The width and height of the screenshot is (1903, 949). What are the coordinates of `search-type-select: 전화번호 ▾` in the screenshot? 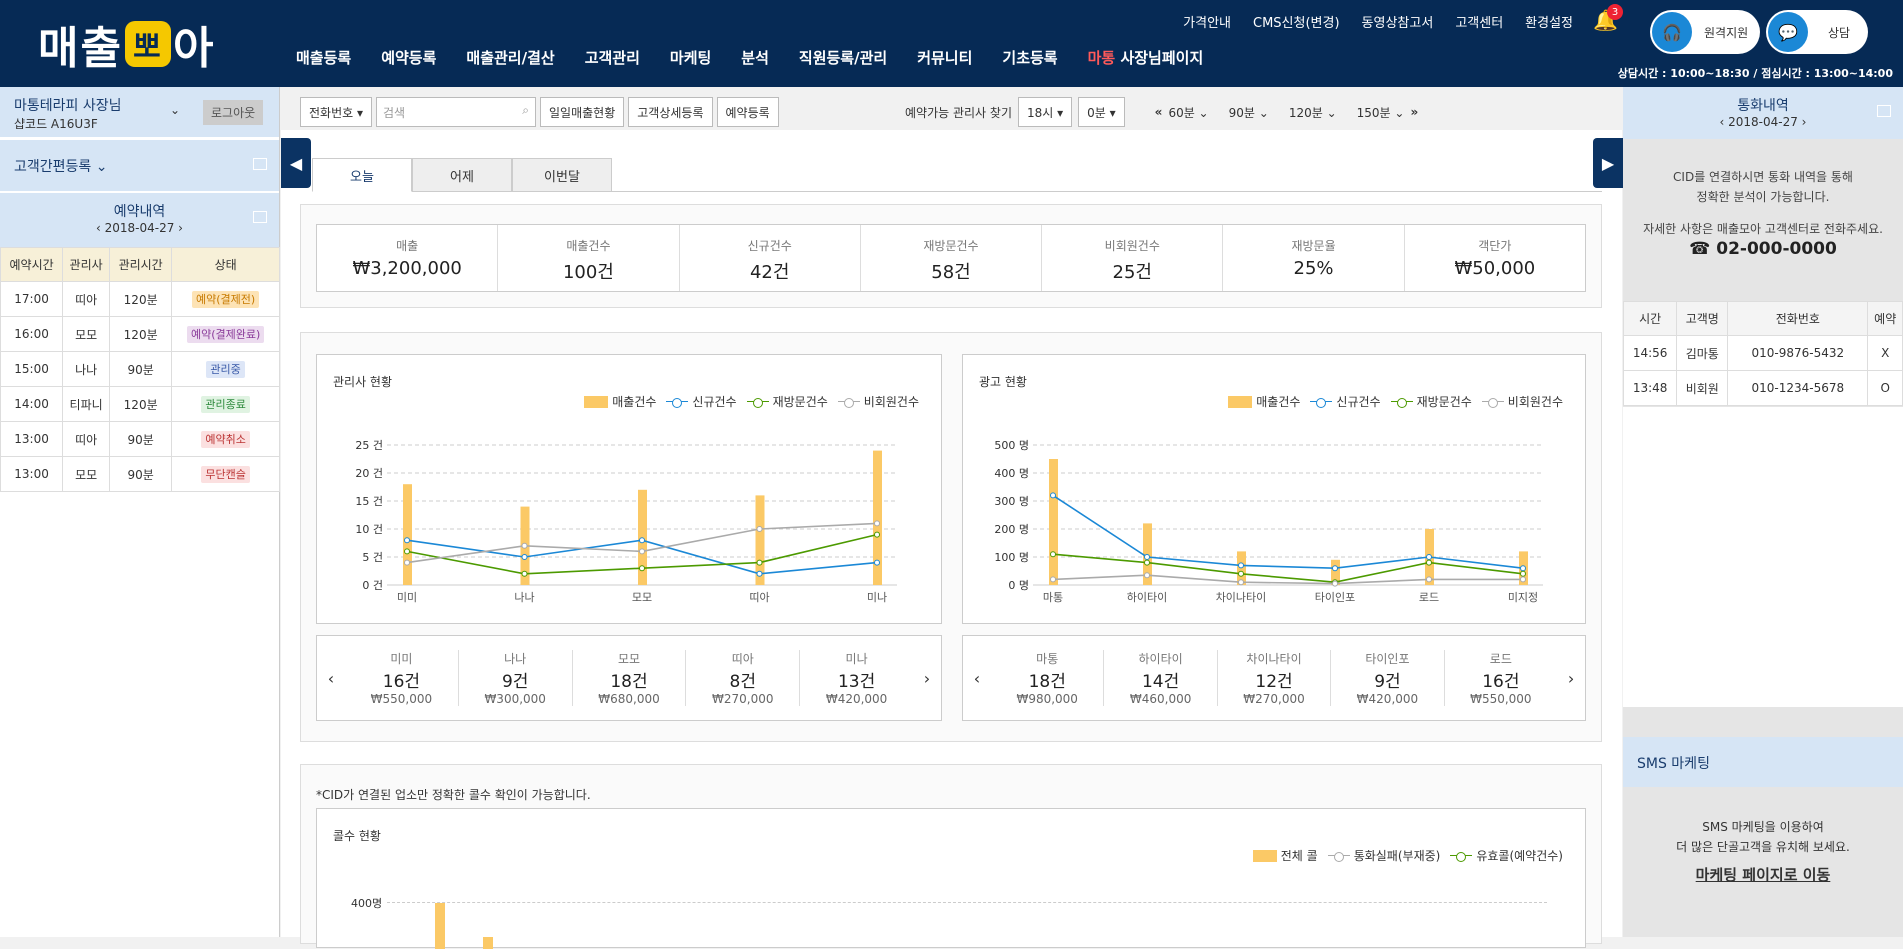 It's located at (336, 112).